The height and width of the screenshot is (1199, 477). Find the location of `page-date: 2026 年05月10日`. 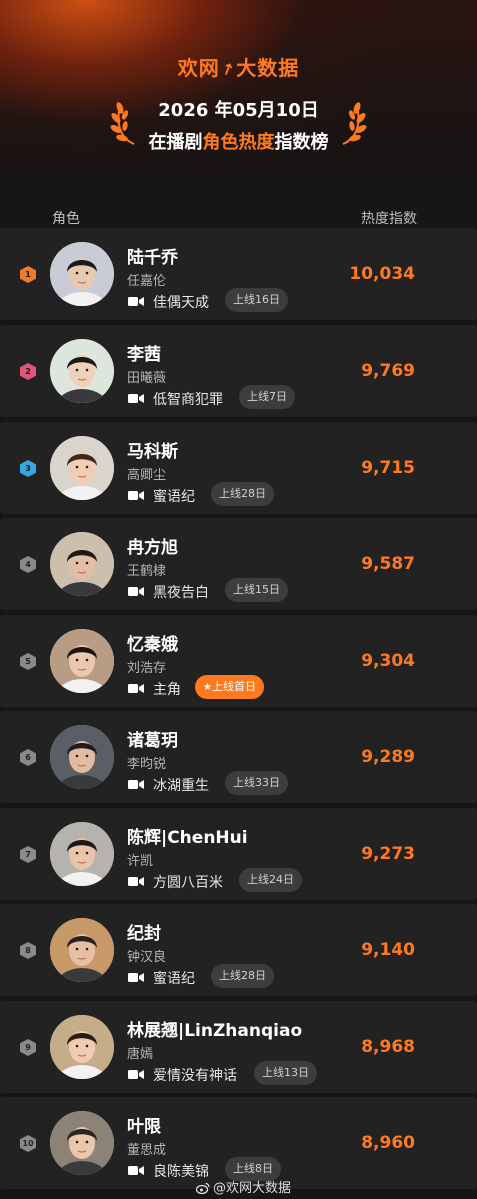

page-date: 2026 年05月10日 is located at coordinates (238, 110).